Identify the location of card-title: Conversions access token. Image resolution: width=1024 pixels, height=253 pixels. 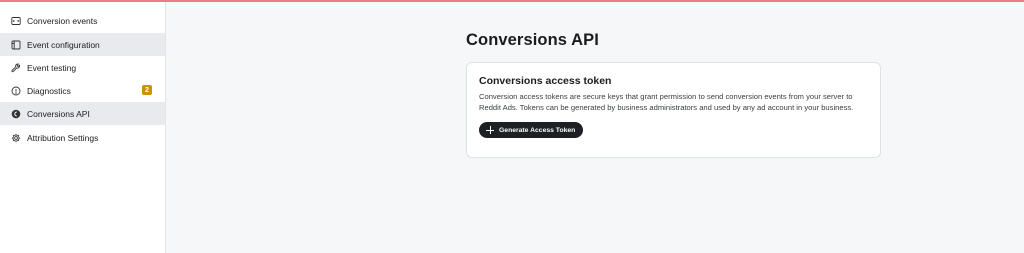
(545, 81).